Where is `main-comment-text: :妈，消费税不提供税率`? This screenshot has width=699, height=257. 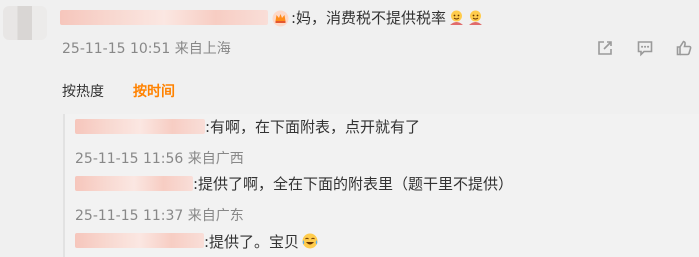 main-comment-text: :妈，消费税不提供税率 is located at coordinates (387, 18).